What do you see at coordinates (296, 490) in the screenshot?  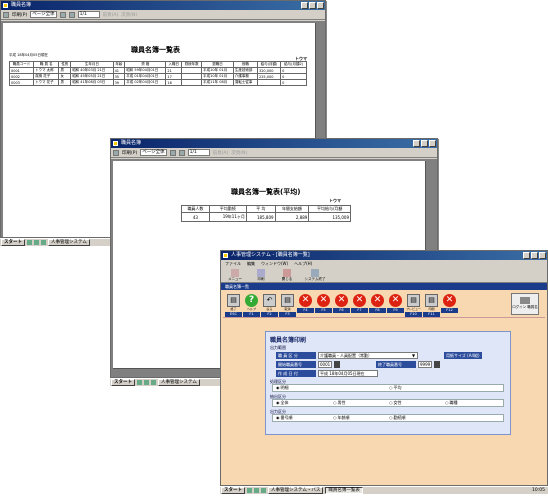 I see `task-item-1: 人事管理システム・バス` at bounding box center [296, 490].